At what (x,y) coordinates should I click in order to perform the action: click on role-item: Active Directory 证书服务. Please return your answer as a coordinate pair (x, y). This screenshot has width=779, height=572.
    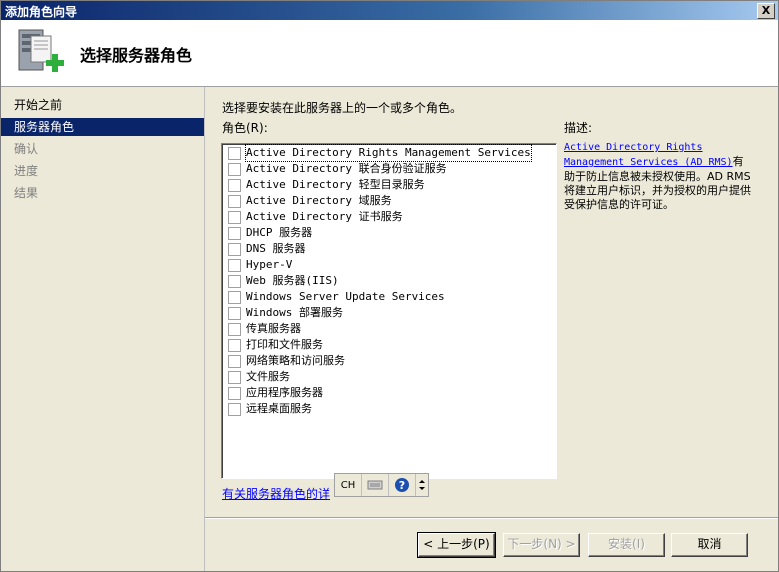
    Looking at the image, I should click on (386, 217).